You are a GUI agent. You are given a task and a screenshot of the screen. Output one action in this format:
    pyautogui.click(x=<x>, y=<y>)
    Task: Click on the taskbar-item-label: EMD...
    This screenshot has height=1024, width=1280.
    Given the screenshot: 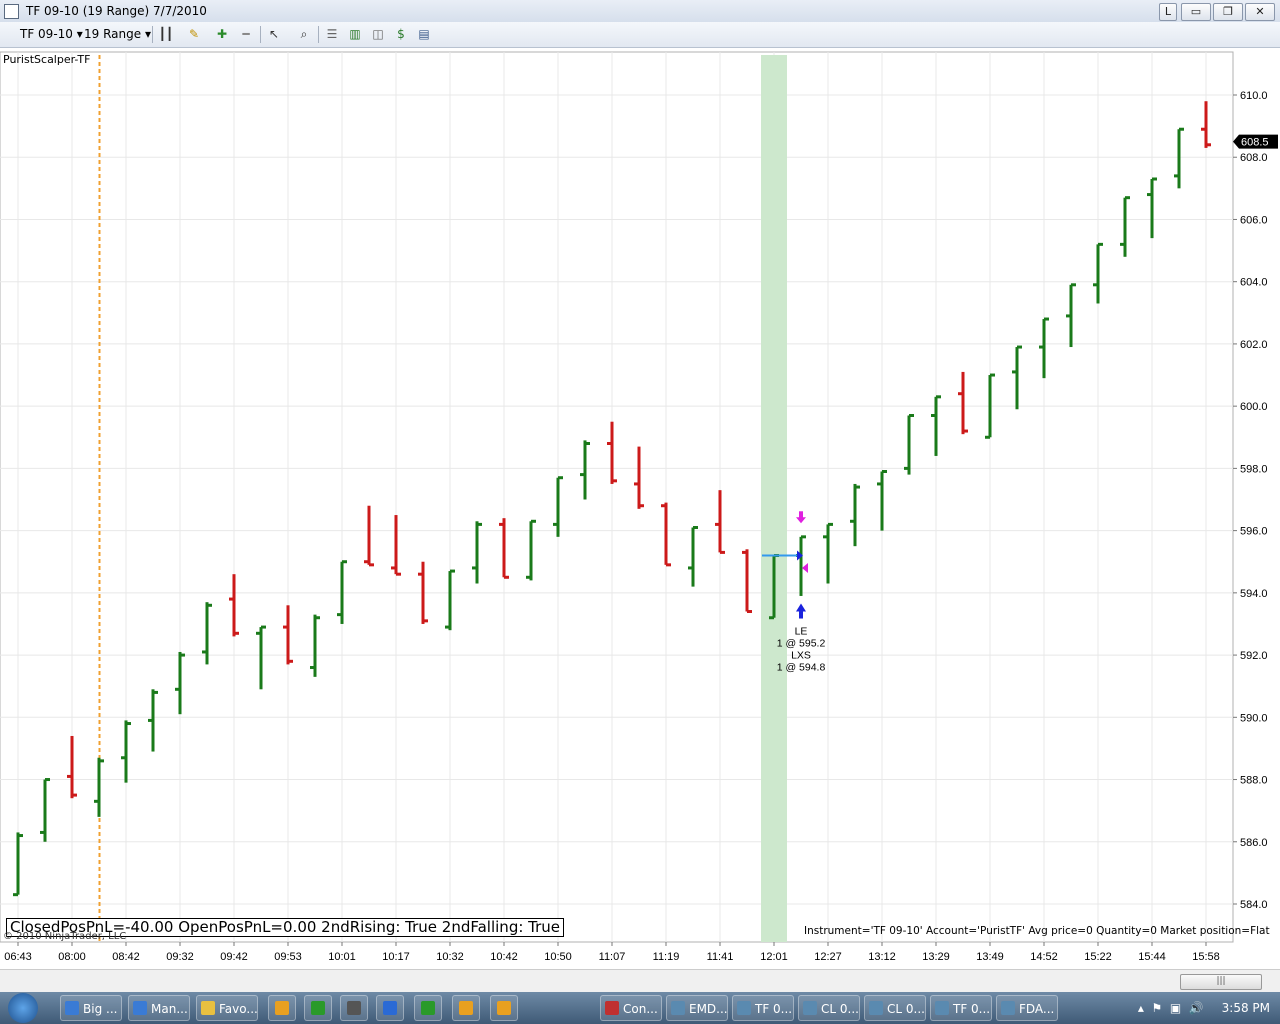 What is the action you would take?
    pyautogui.click(x=708, y=1009)
    